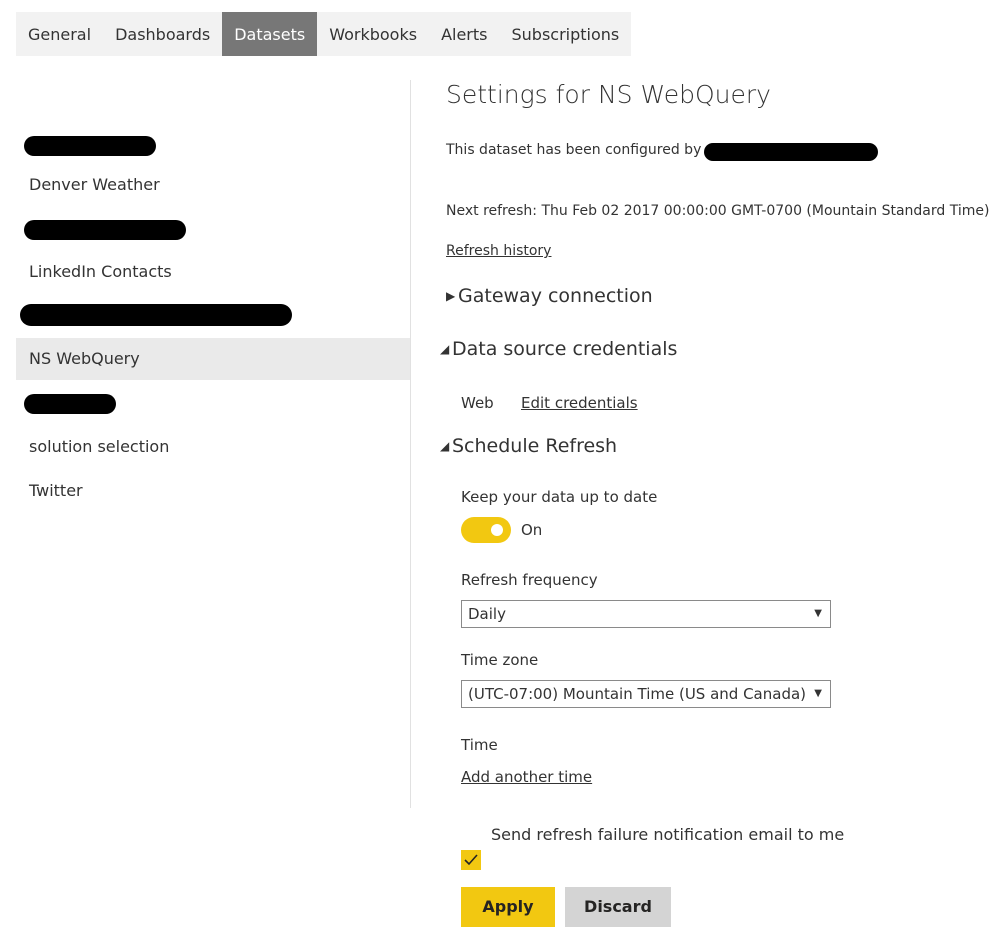 The image size is (1004, 941). Describe the element at coordinates (162, 34) in the screenshot. I see `tab-dashboards: Dashboards` at that location.